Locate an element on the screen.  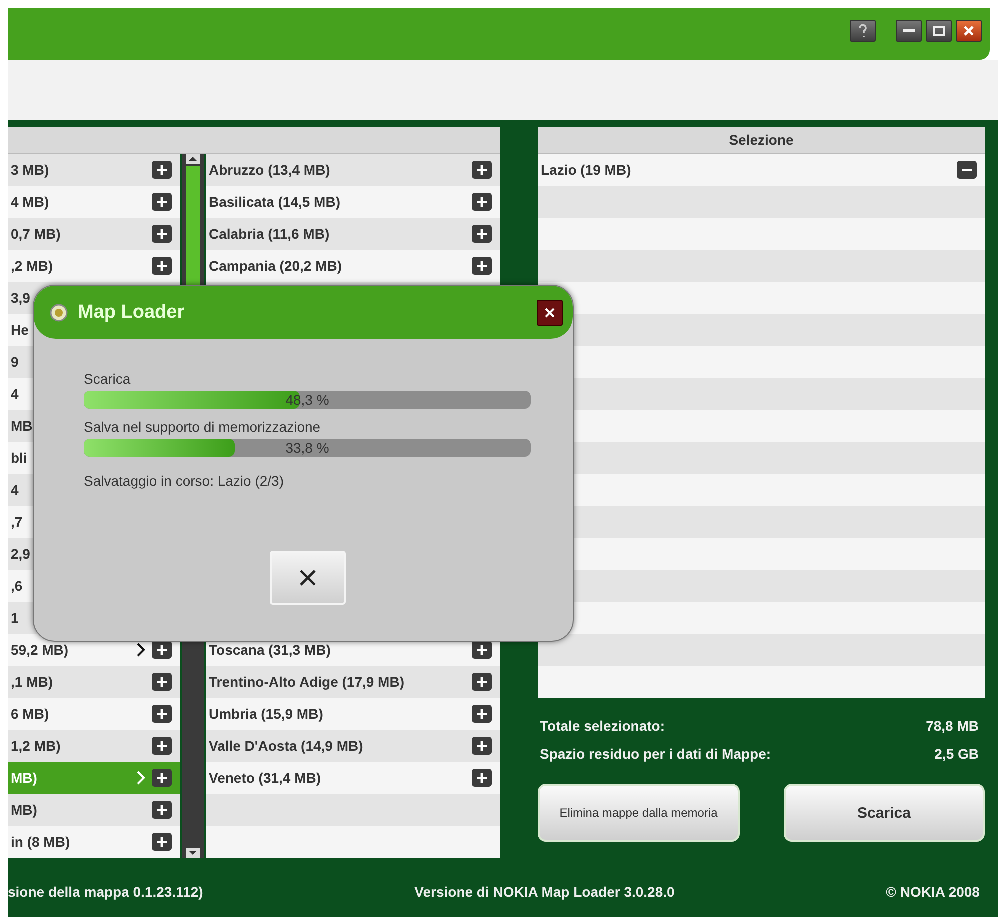
total-label: Spazio residuo per i dati di Mappe: is located at coordinates (656, 754).